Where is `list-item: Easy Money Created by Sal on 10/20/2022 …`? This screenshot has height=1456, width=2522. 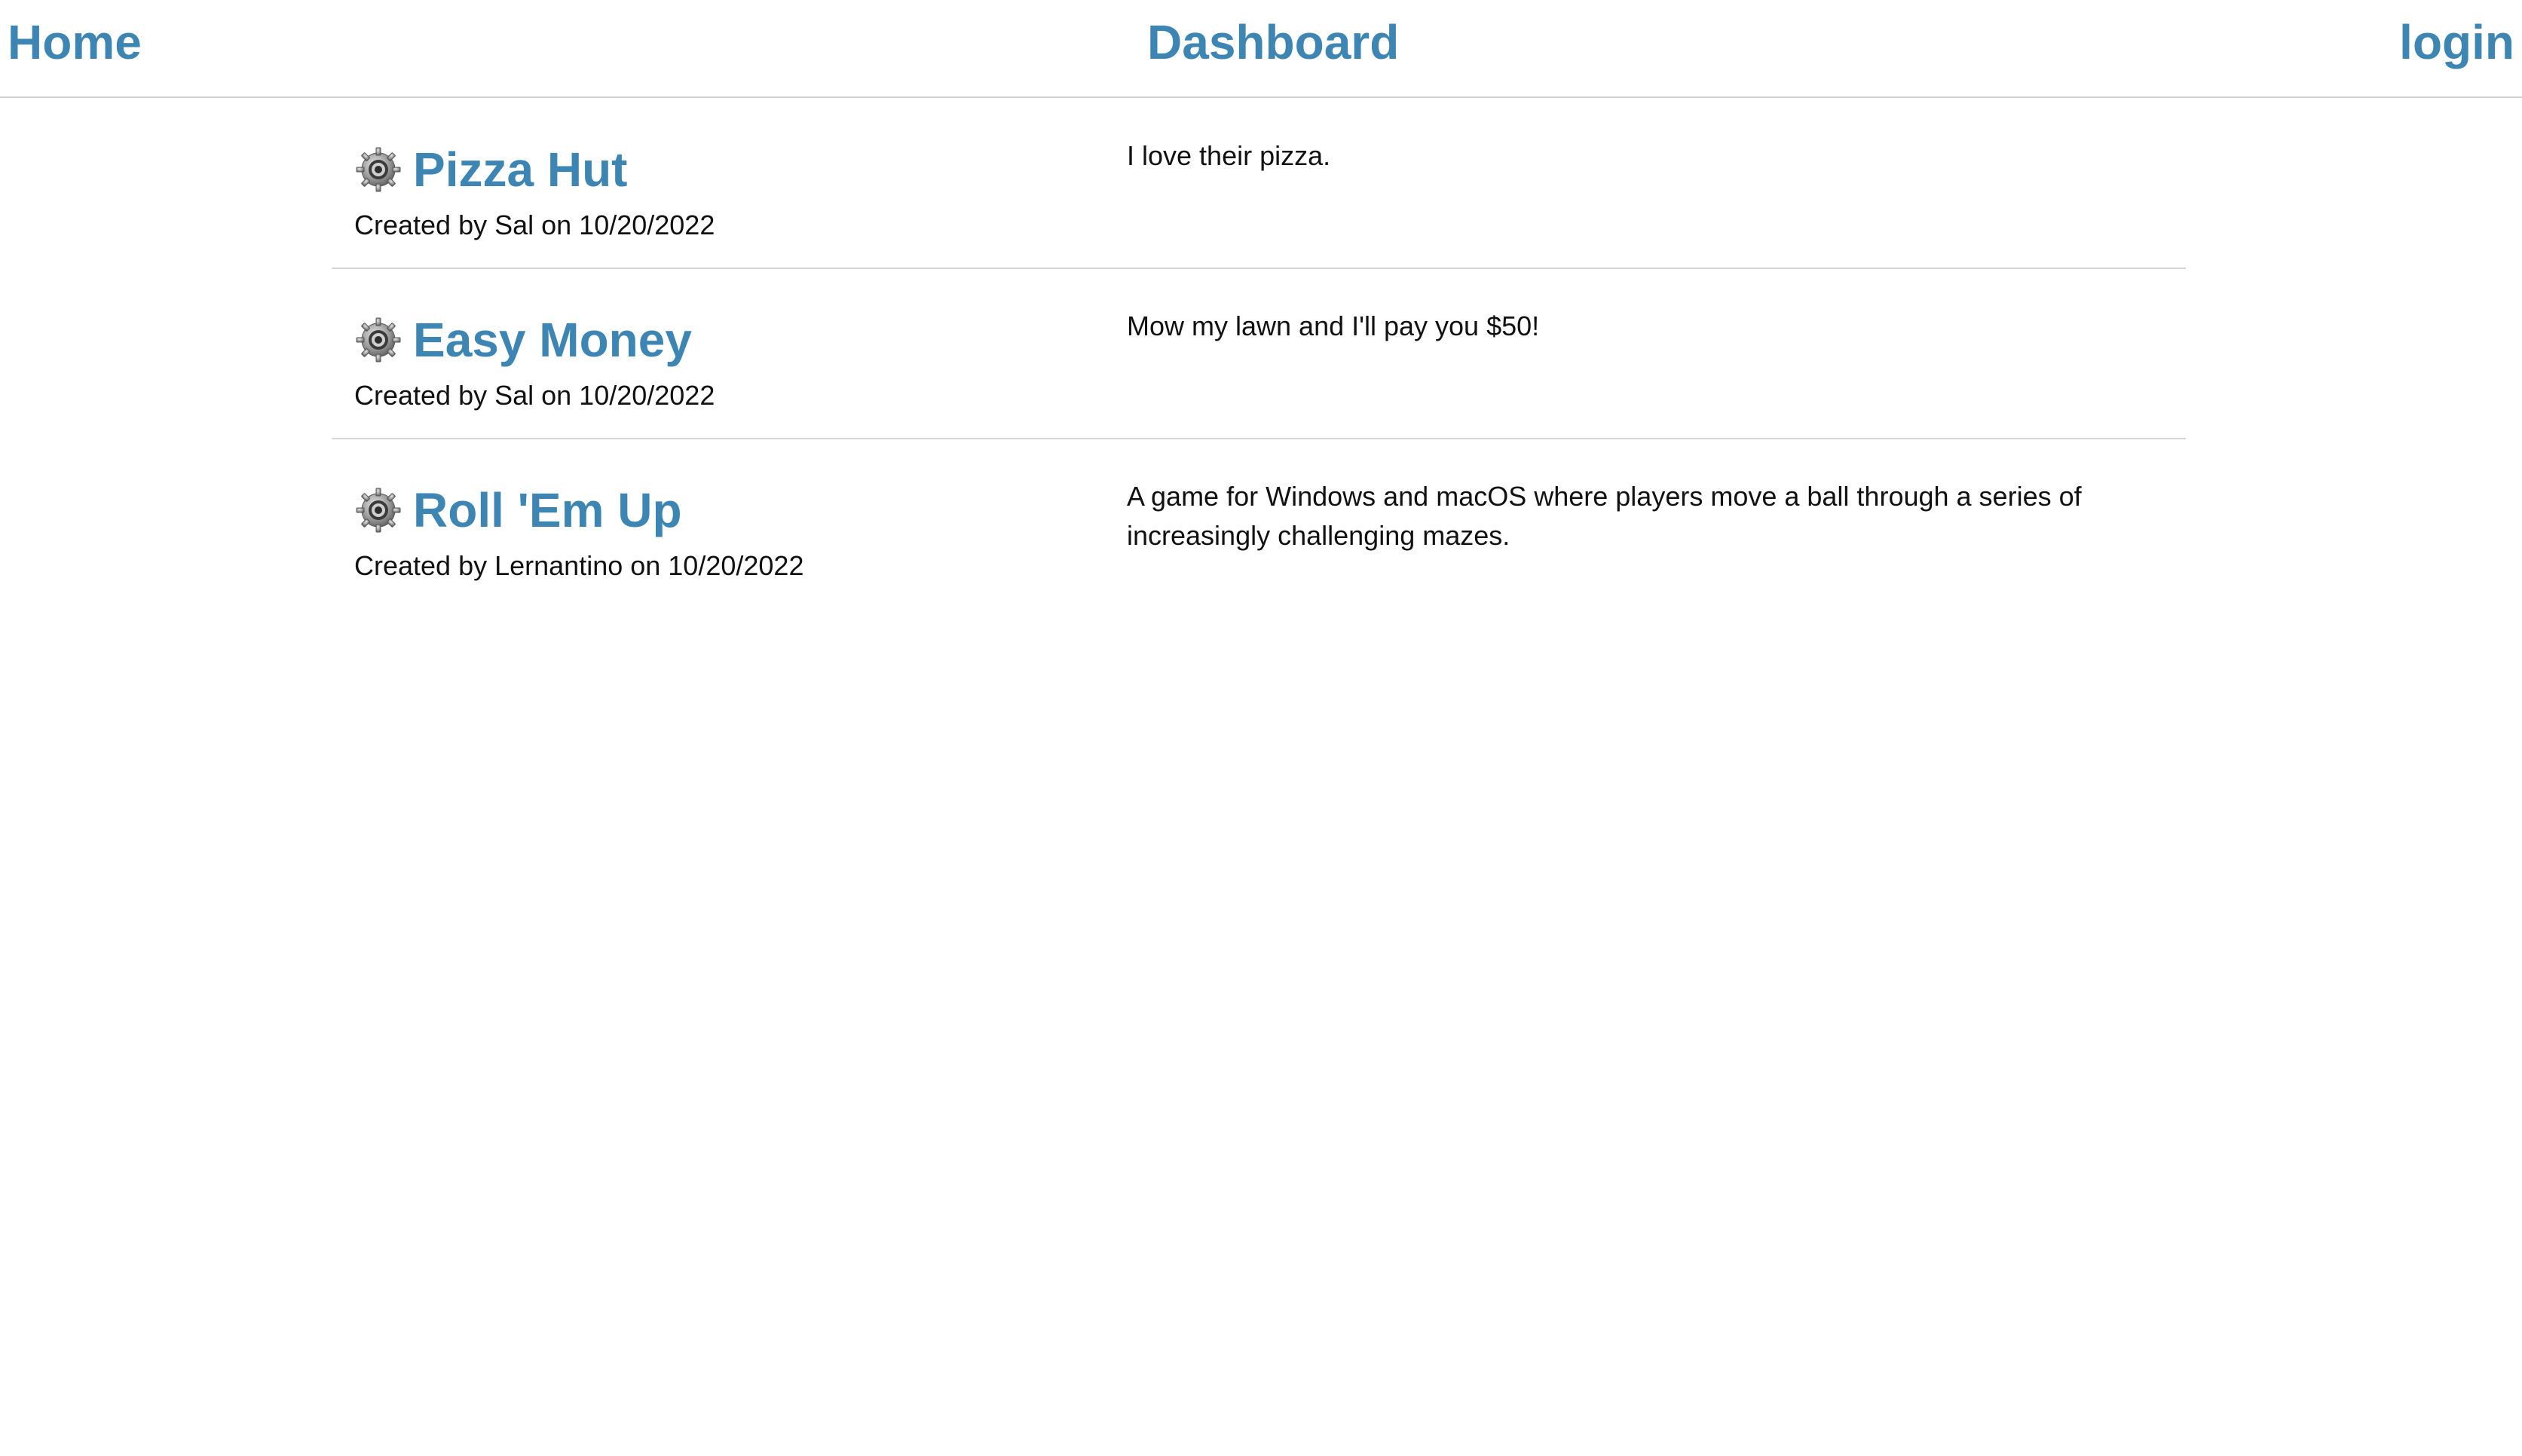 list-item: Easy Money Created by Sal on 10/20/2022 … is located at coordinates (1259, 354).